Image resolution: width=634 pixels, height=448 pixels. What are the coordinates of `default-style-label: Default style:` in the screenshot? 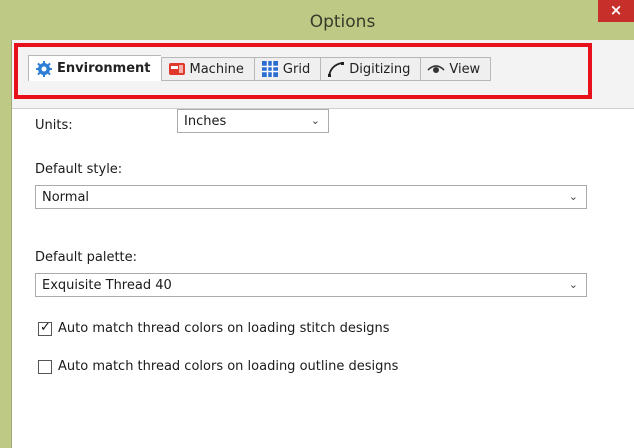 It's located at (79, 169).